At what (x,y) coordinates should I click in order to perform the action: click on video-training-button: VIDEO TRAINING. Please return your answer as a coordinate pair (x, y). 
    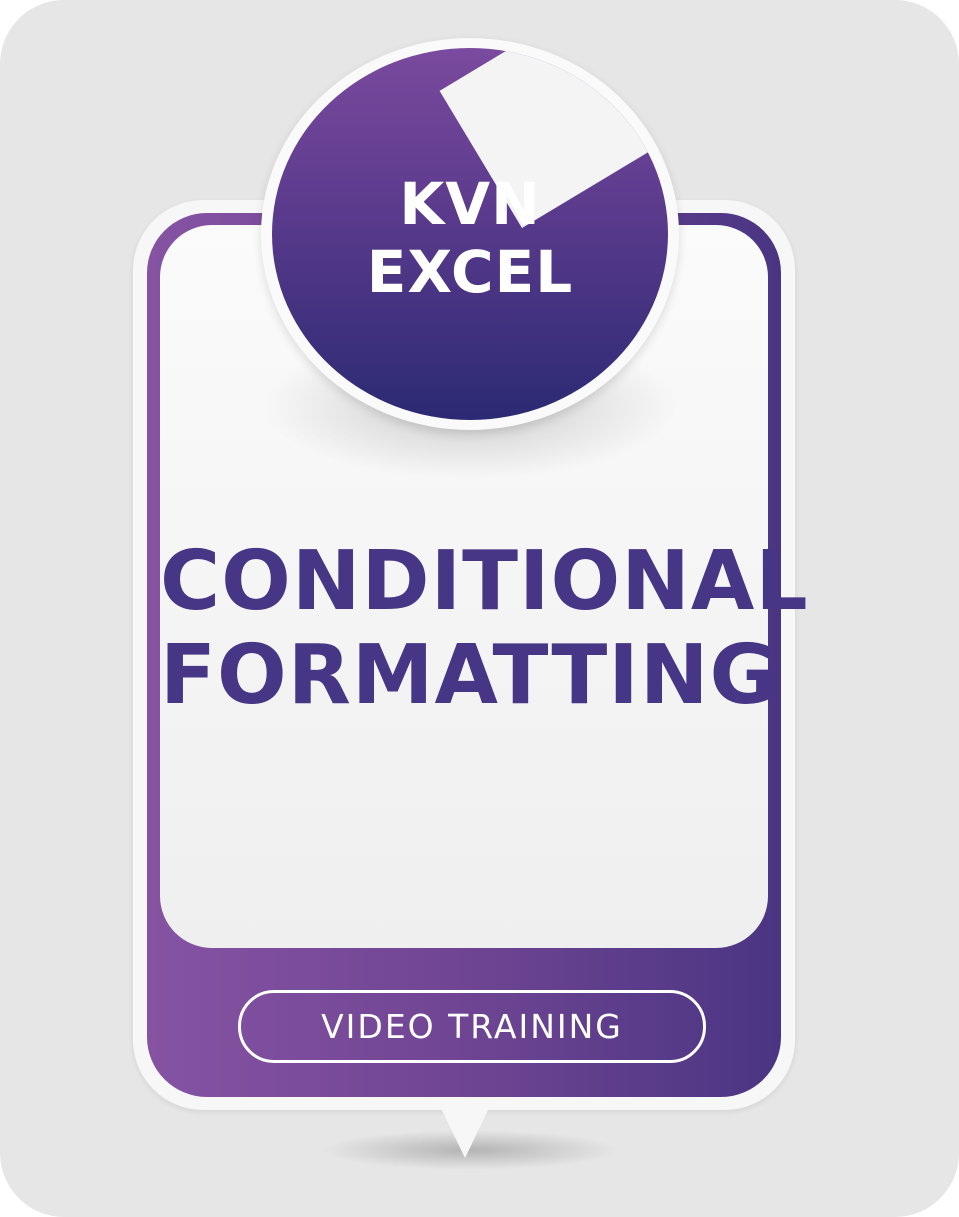
    Looking at the image, I should click on (472, 1026).